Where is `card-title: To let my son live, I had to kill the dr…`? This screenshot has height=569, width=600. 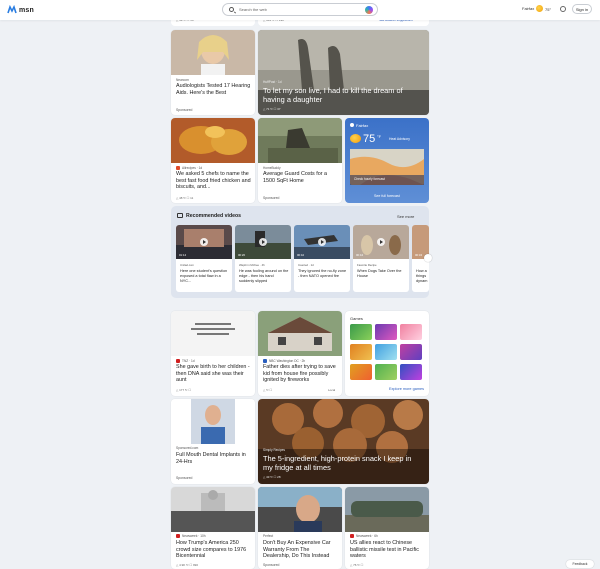 card-title: To let my son live, I had to kill the dr… is located at coordinates (342, 95).